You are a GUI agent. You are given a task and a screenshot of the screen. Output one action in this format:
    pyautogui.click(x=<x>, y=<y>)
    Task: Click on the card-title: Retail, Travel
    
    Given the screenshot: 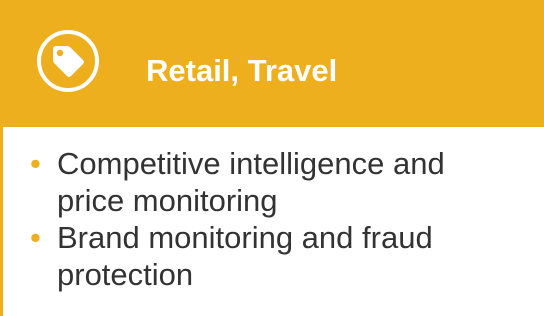 What is the action you would take?
    pyautogui.click(x=242, y=70)
    